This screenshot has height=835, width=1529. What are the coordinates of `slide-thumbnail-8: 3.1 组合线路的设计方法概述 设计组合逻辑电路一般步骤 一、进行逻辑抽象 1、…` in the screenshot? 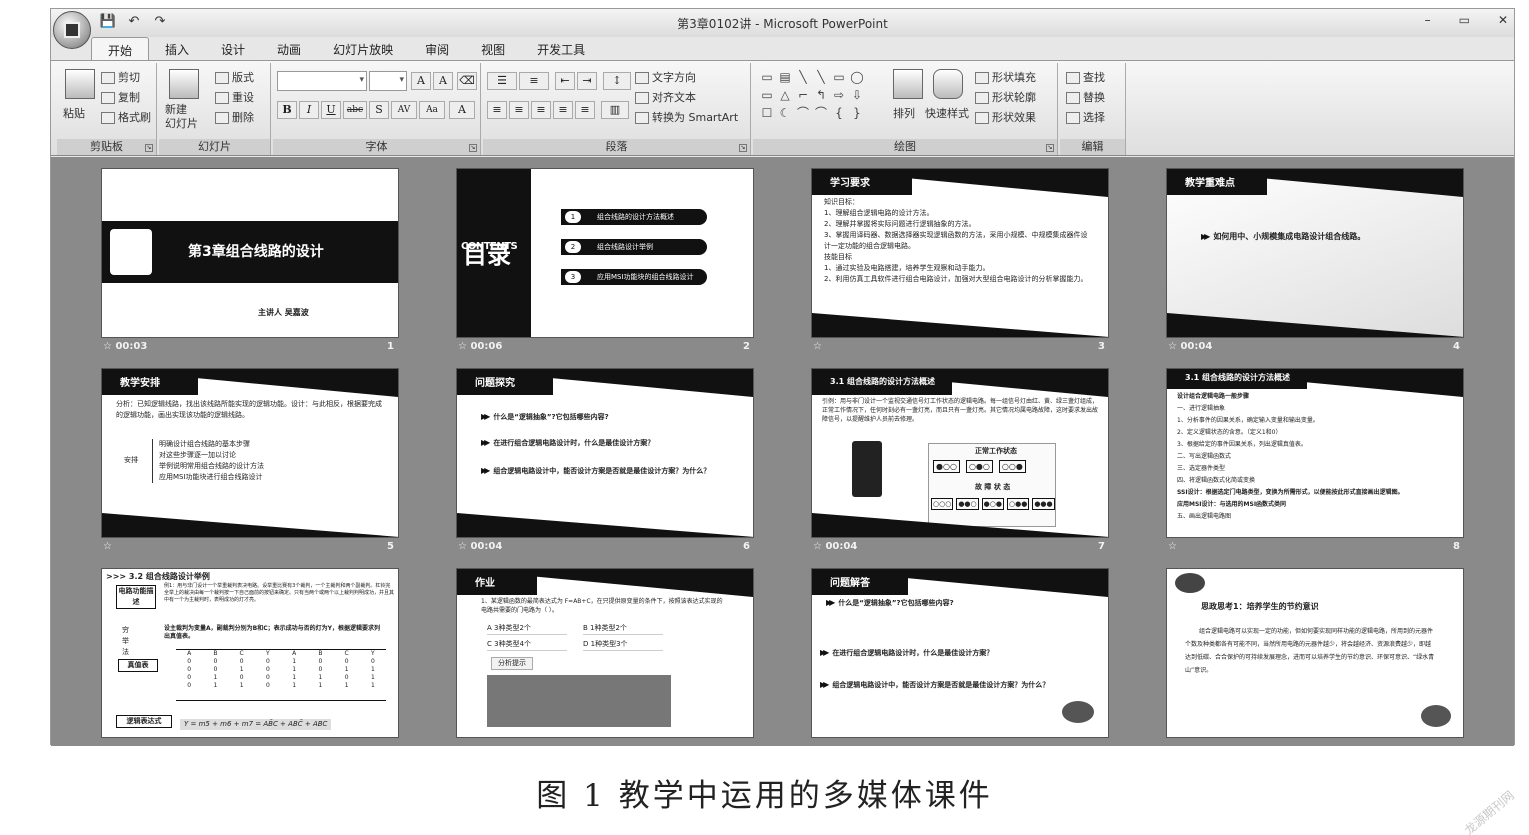 It's located at (1315, 453).